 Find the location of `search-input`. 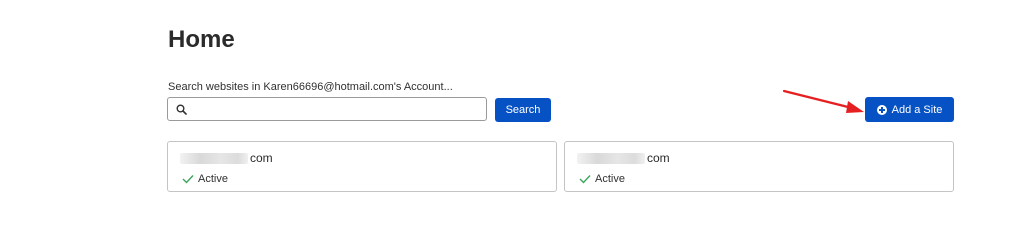

search-input is located at coordinates (336, 109).